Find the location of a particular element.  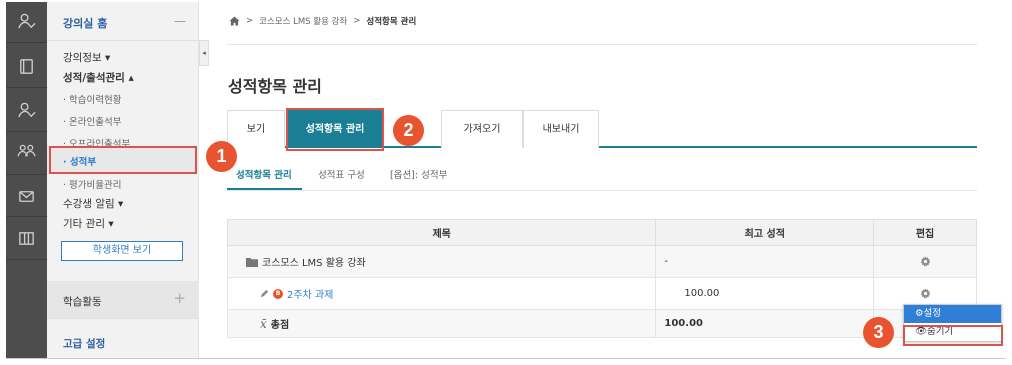

category-max-grade: - is located at coordinates (765, 261).